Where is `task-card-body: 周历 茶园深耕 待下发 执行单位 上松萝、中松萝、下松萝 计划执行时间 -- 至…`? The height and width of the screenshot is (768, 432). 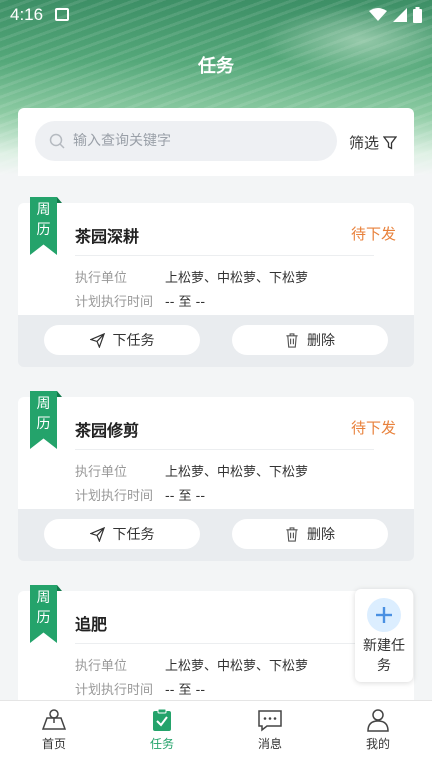 task-card-body: 周历 茶园深耕 待下发 执行单位 上松萝、中松萝、下松萝 计划执行时间 -- 至… is located at coordinates (216, 259).